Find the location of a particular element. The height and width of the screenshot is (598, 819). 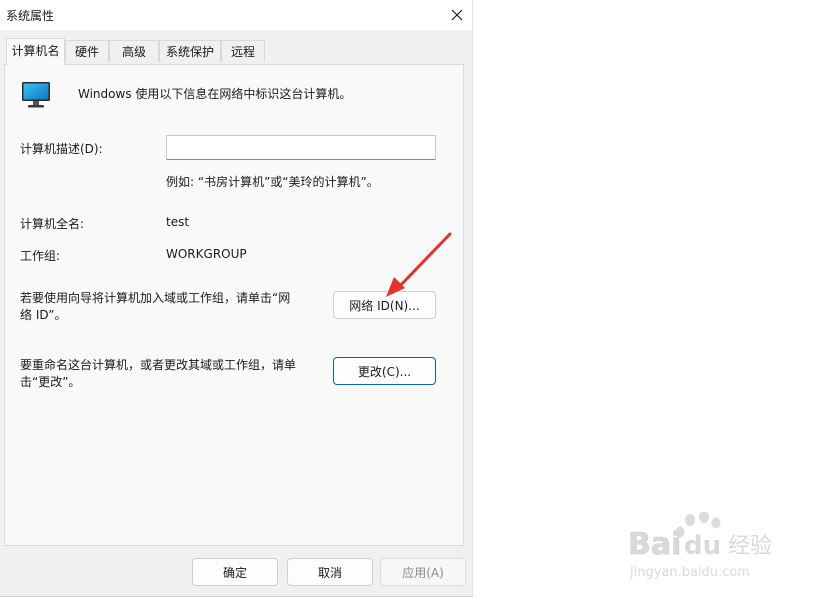

tab-label: 硬件 is located at coordinates (86, 52).